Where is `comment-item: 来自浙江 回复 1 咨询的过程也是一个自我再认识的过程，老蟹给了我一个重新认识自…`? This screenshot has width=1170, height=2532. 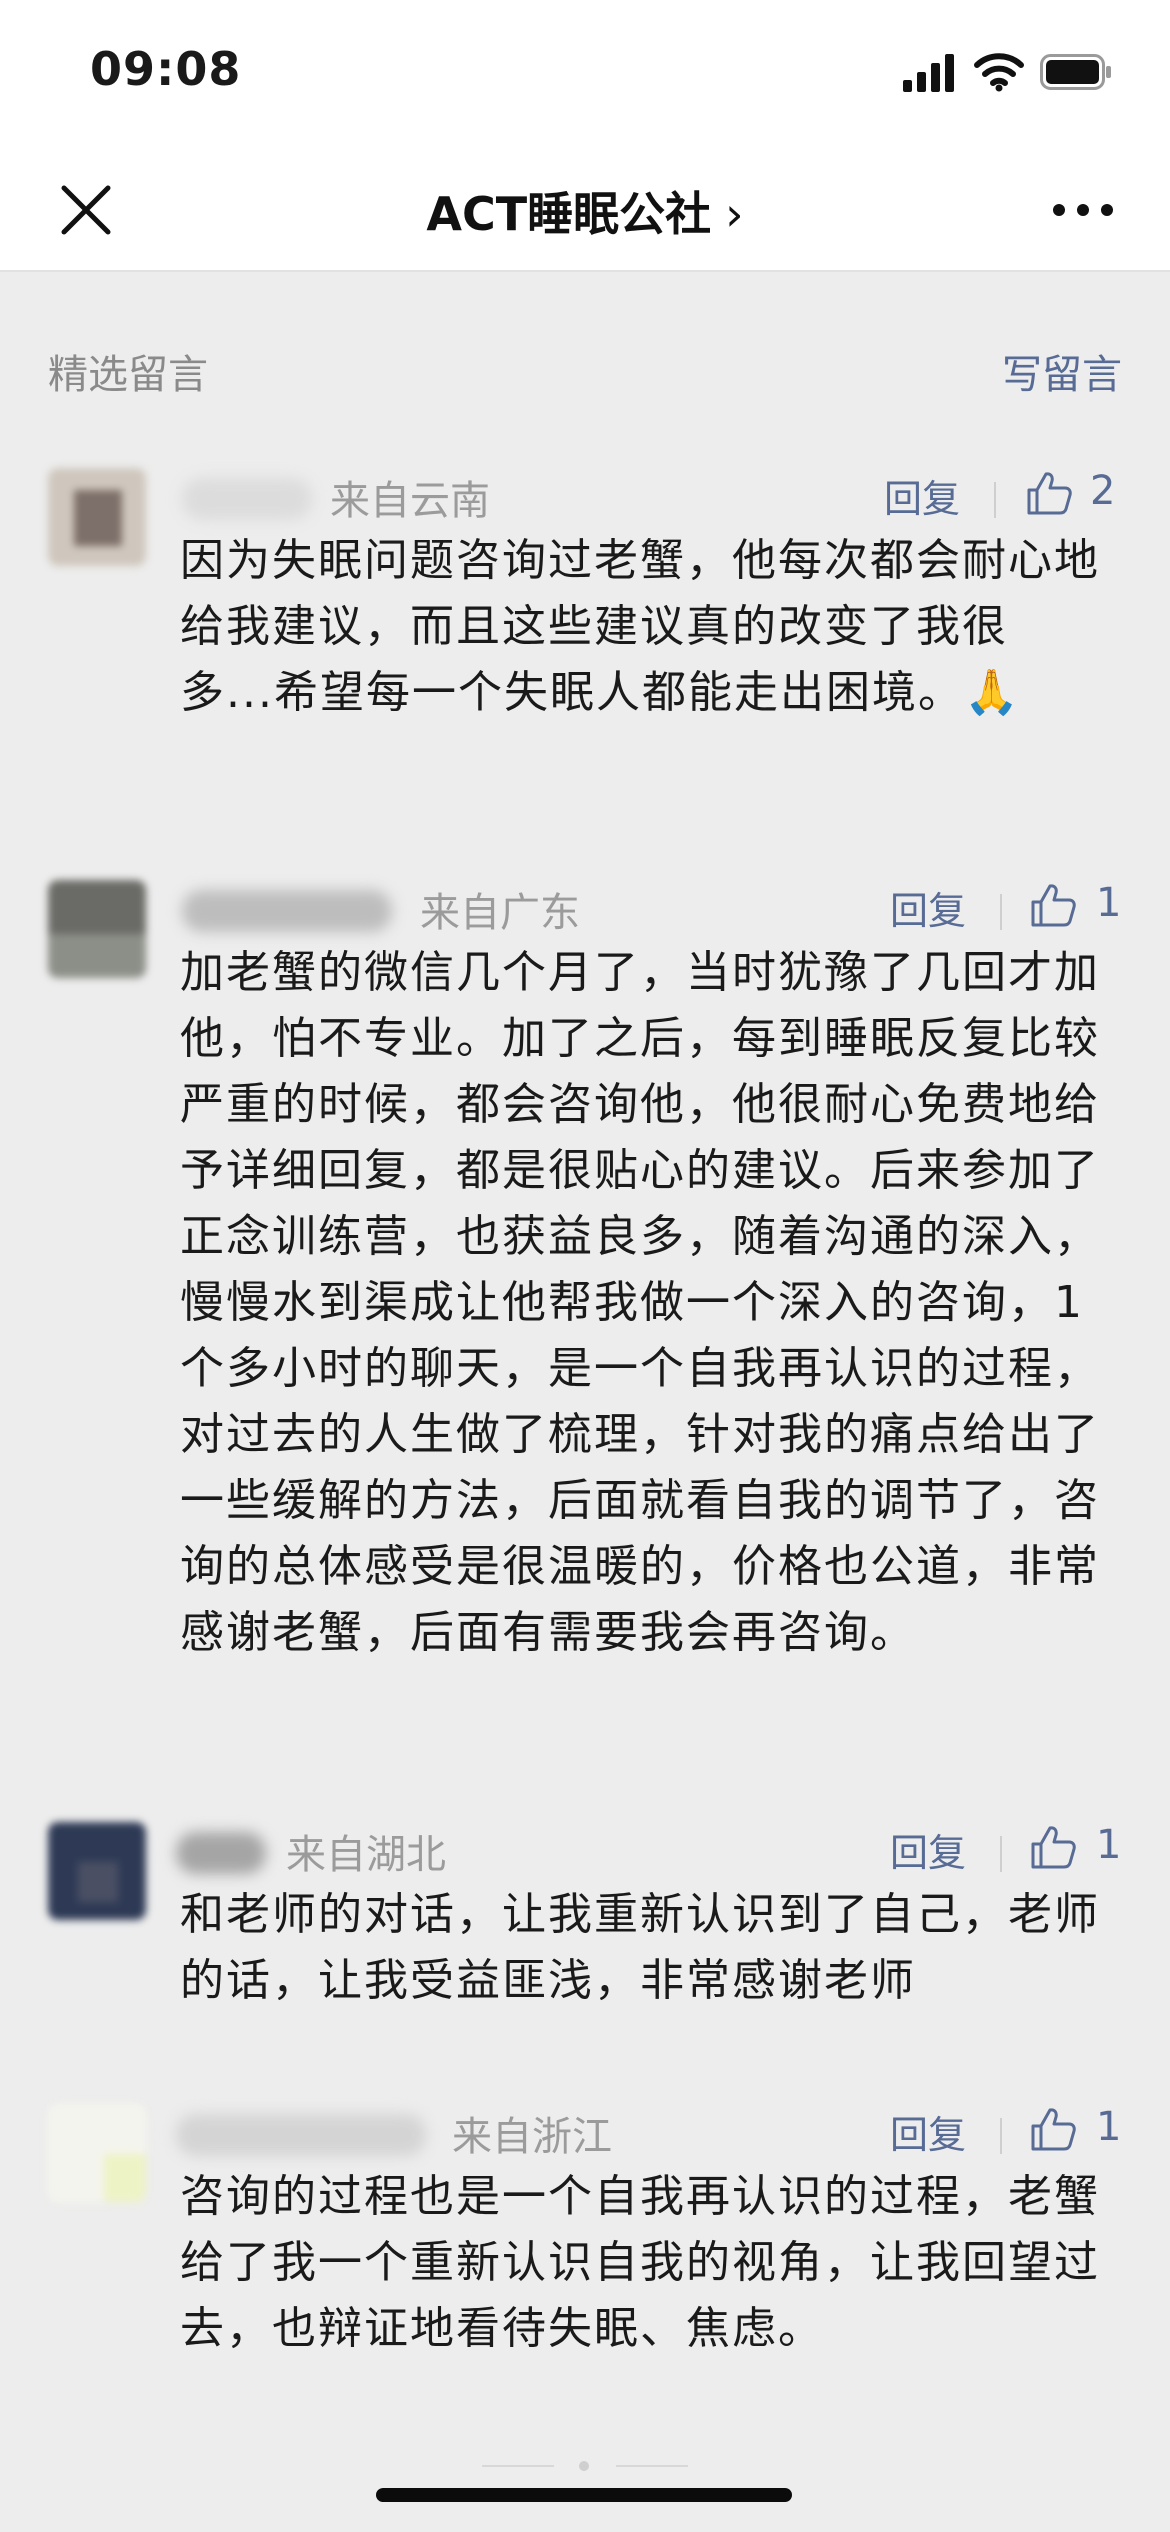 comment-item: 来自浙江 回复 1 咨询的过程也是一个自我再认识的过程，老蟹给了我一个重新认识自… is located at coordinates (585, 2264).